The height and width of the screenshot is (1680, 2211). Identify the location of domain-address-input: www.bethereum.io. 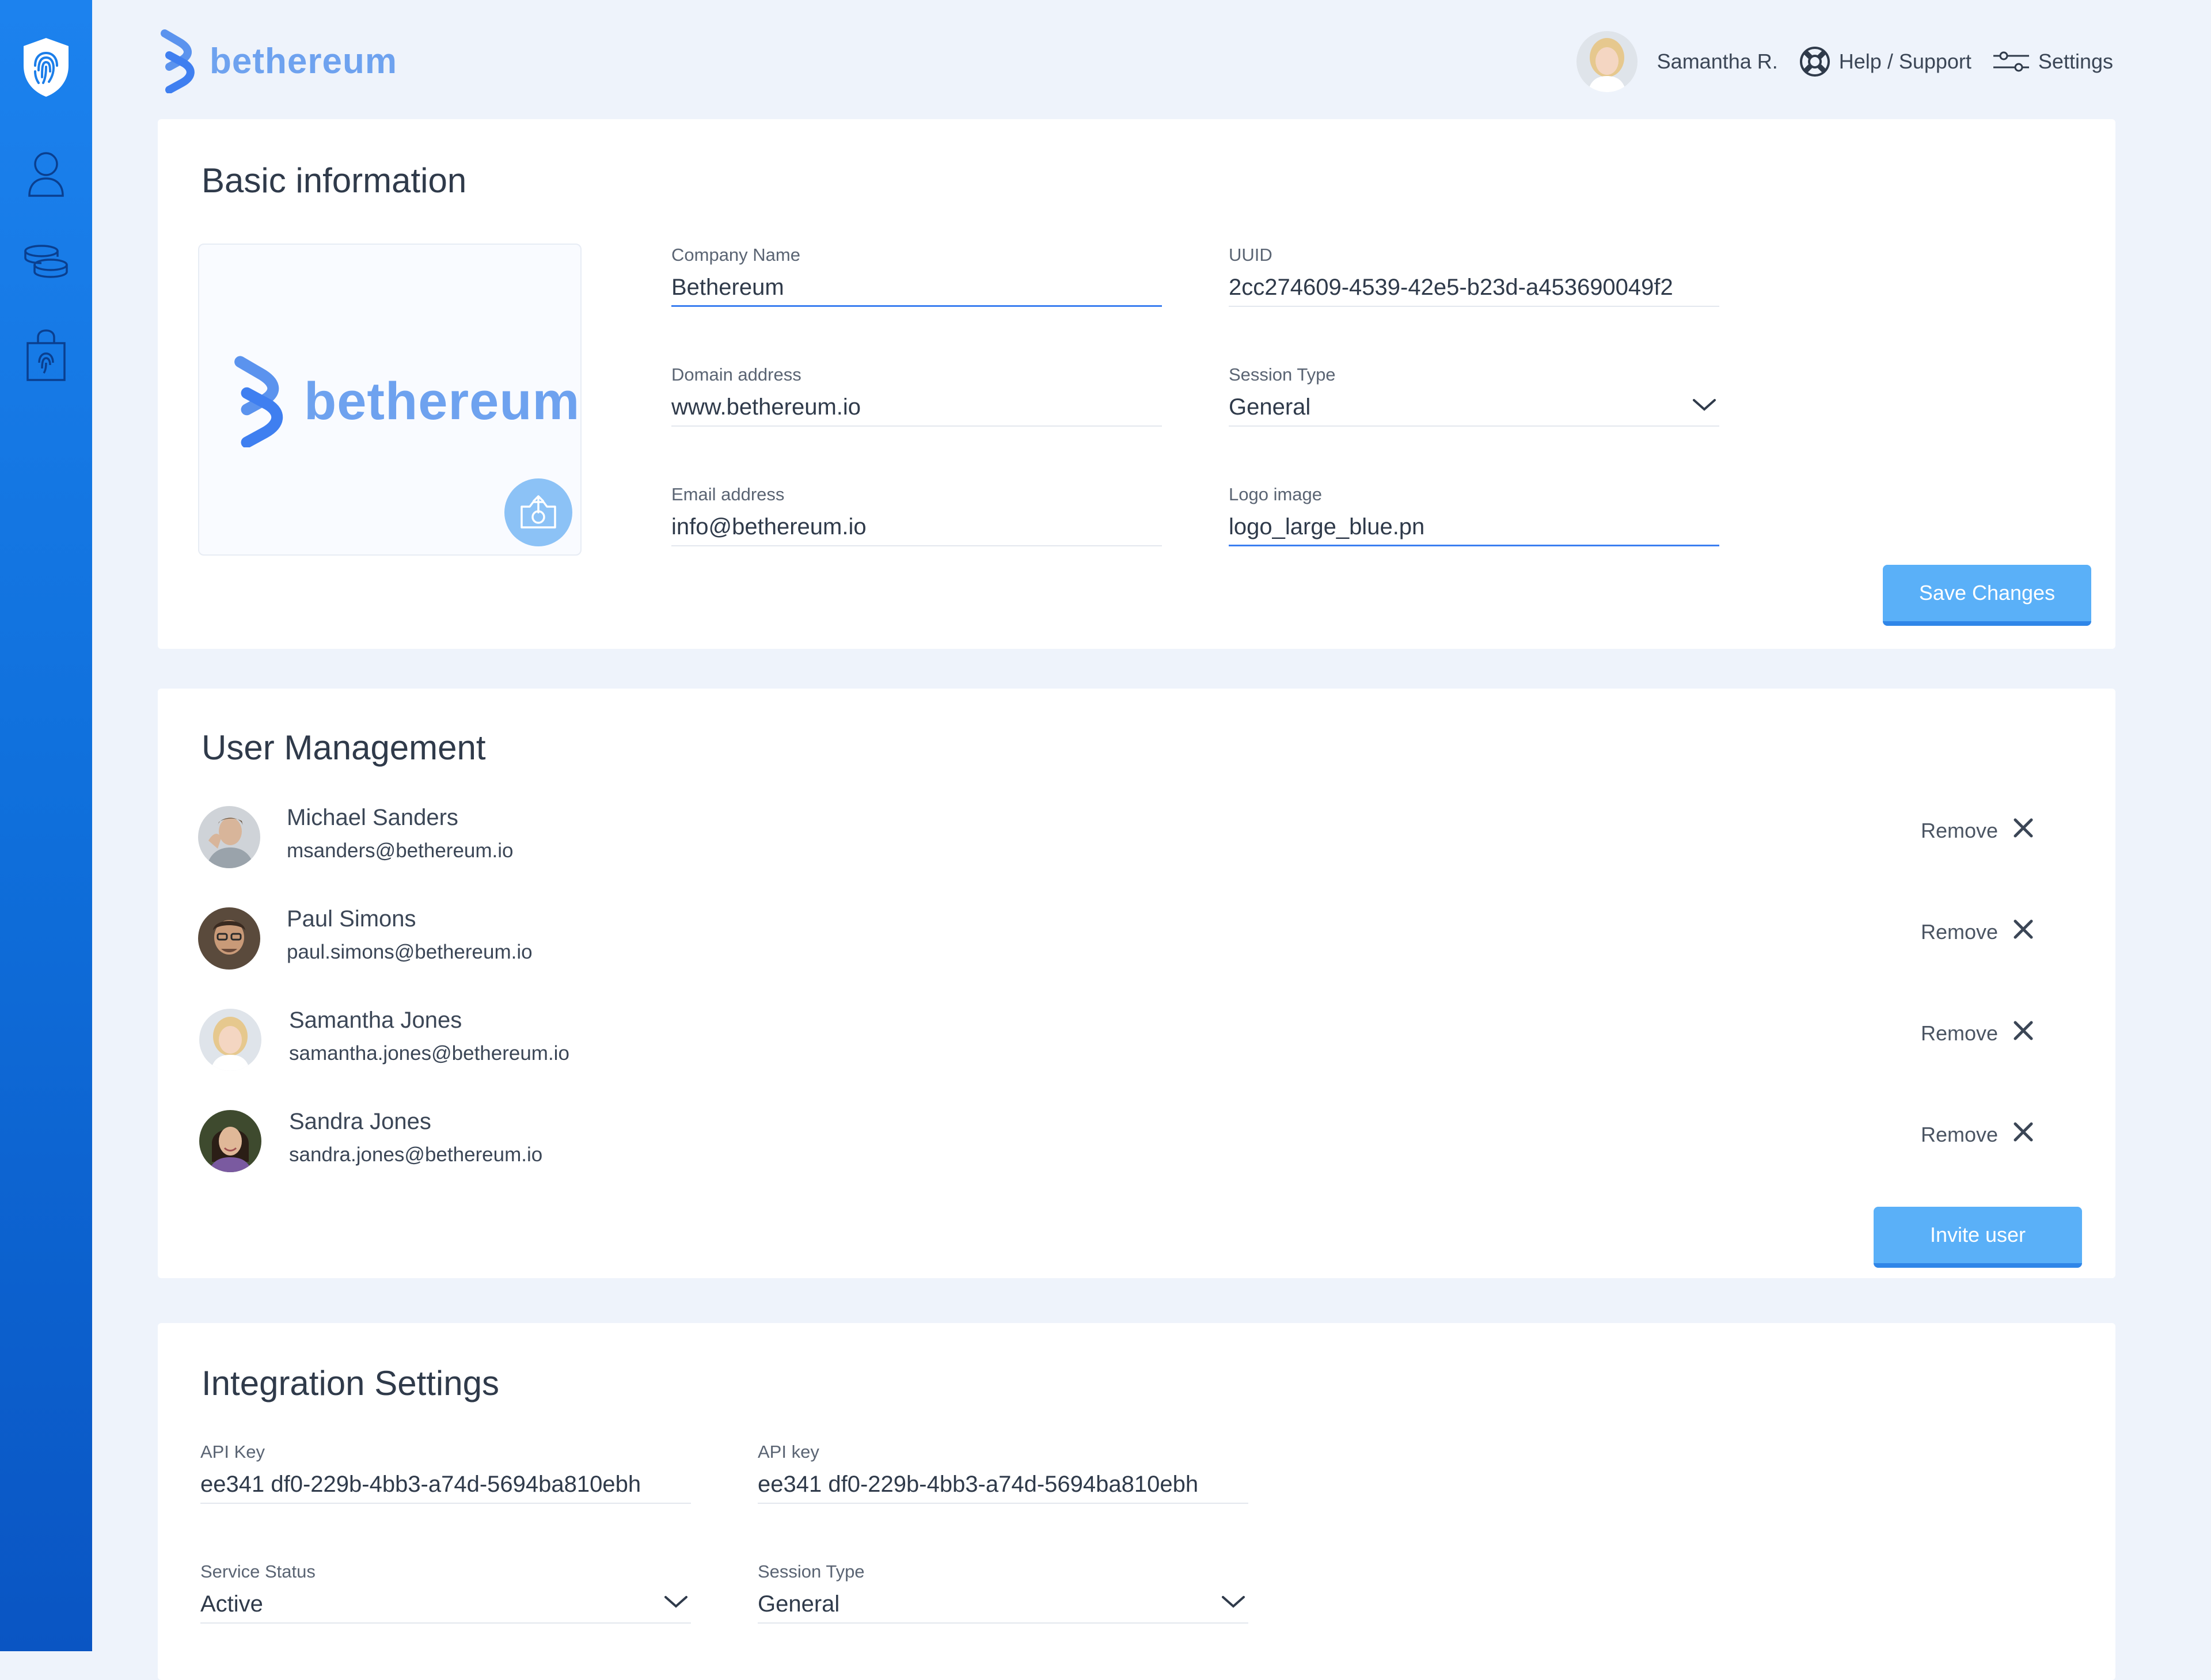
(917, 410).